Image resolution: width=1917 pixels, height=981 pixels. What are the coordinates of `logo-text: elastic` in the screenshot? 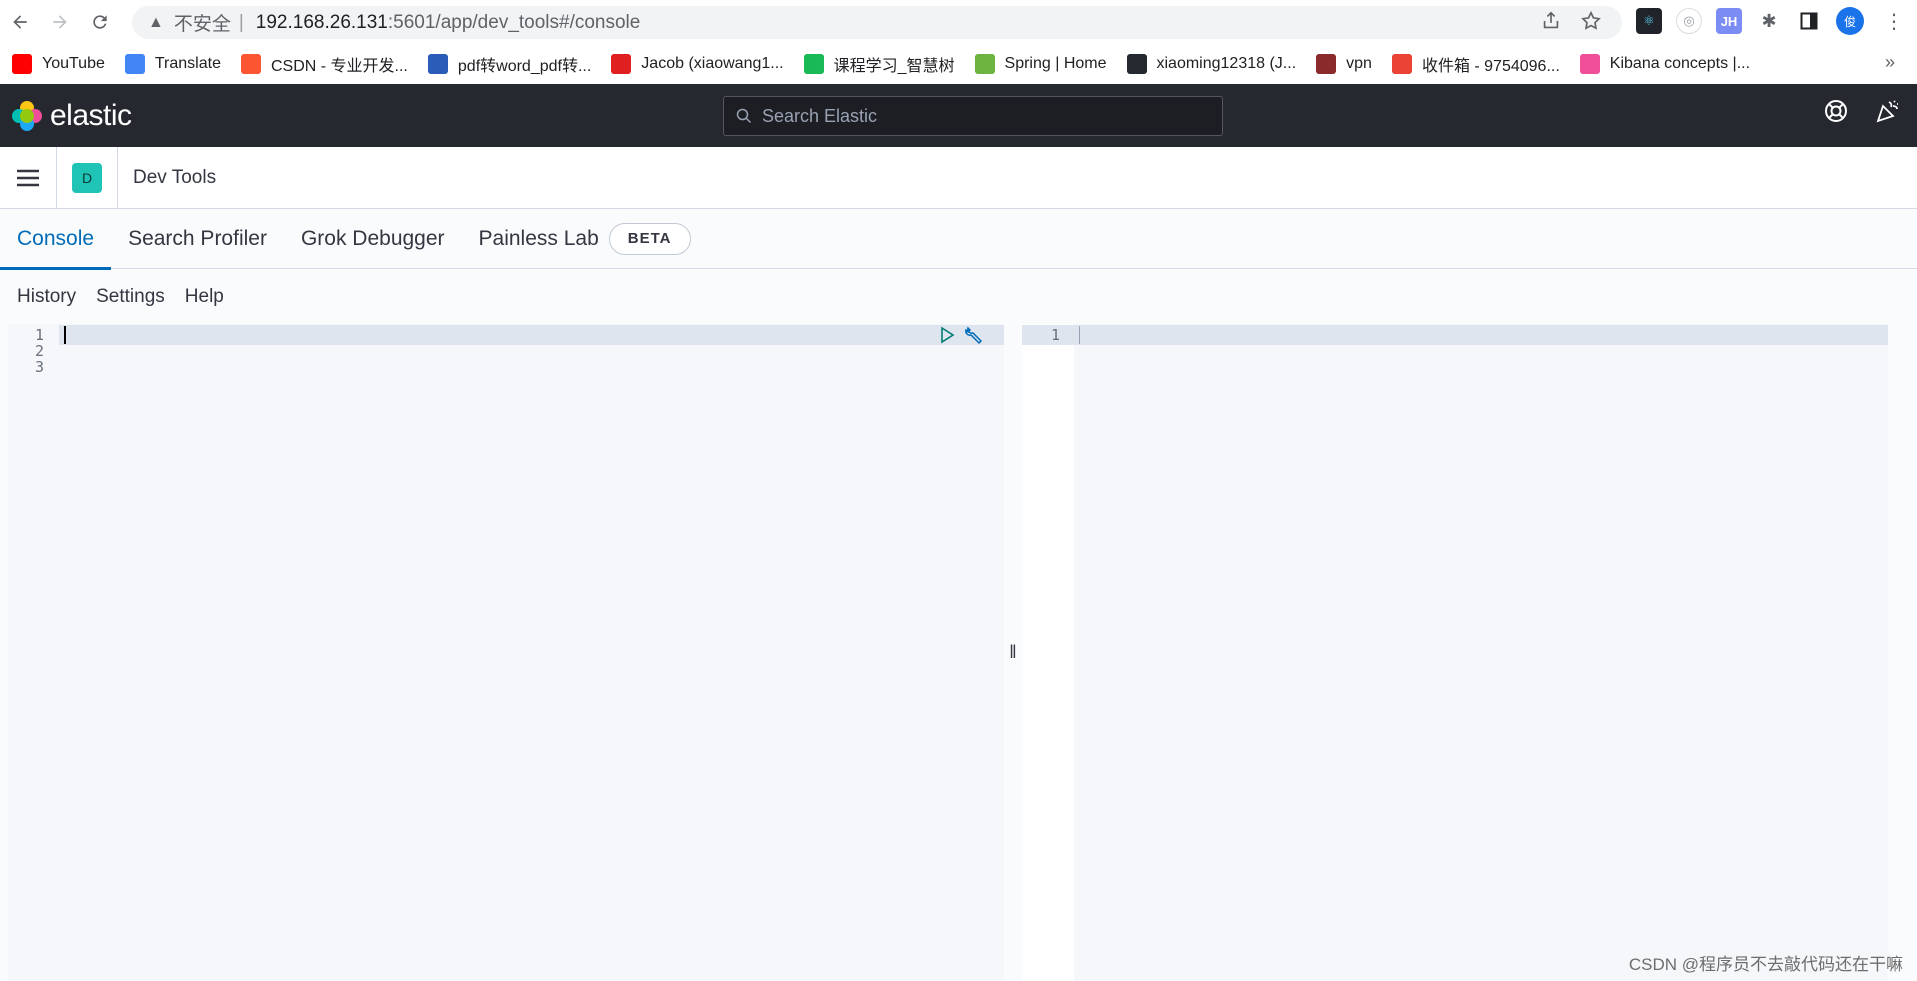 It's located at (91, 115).